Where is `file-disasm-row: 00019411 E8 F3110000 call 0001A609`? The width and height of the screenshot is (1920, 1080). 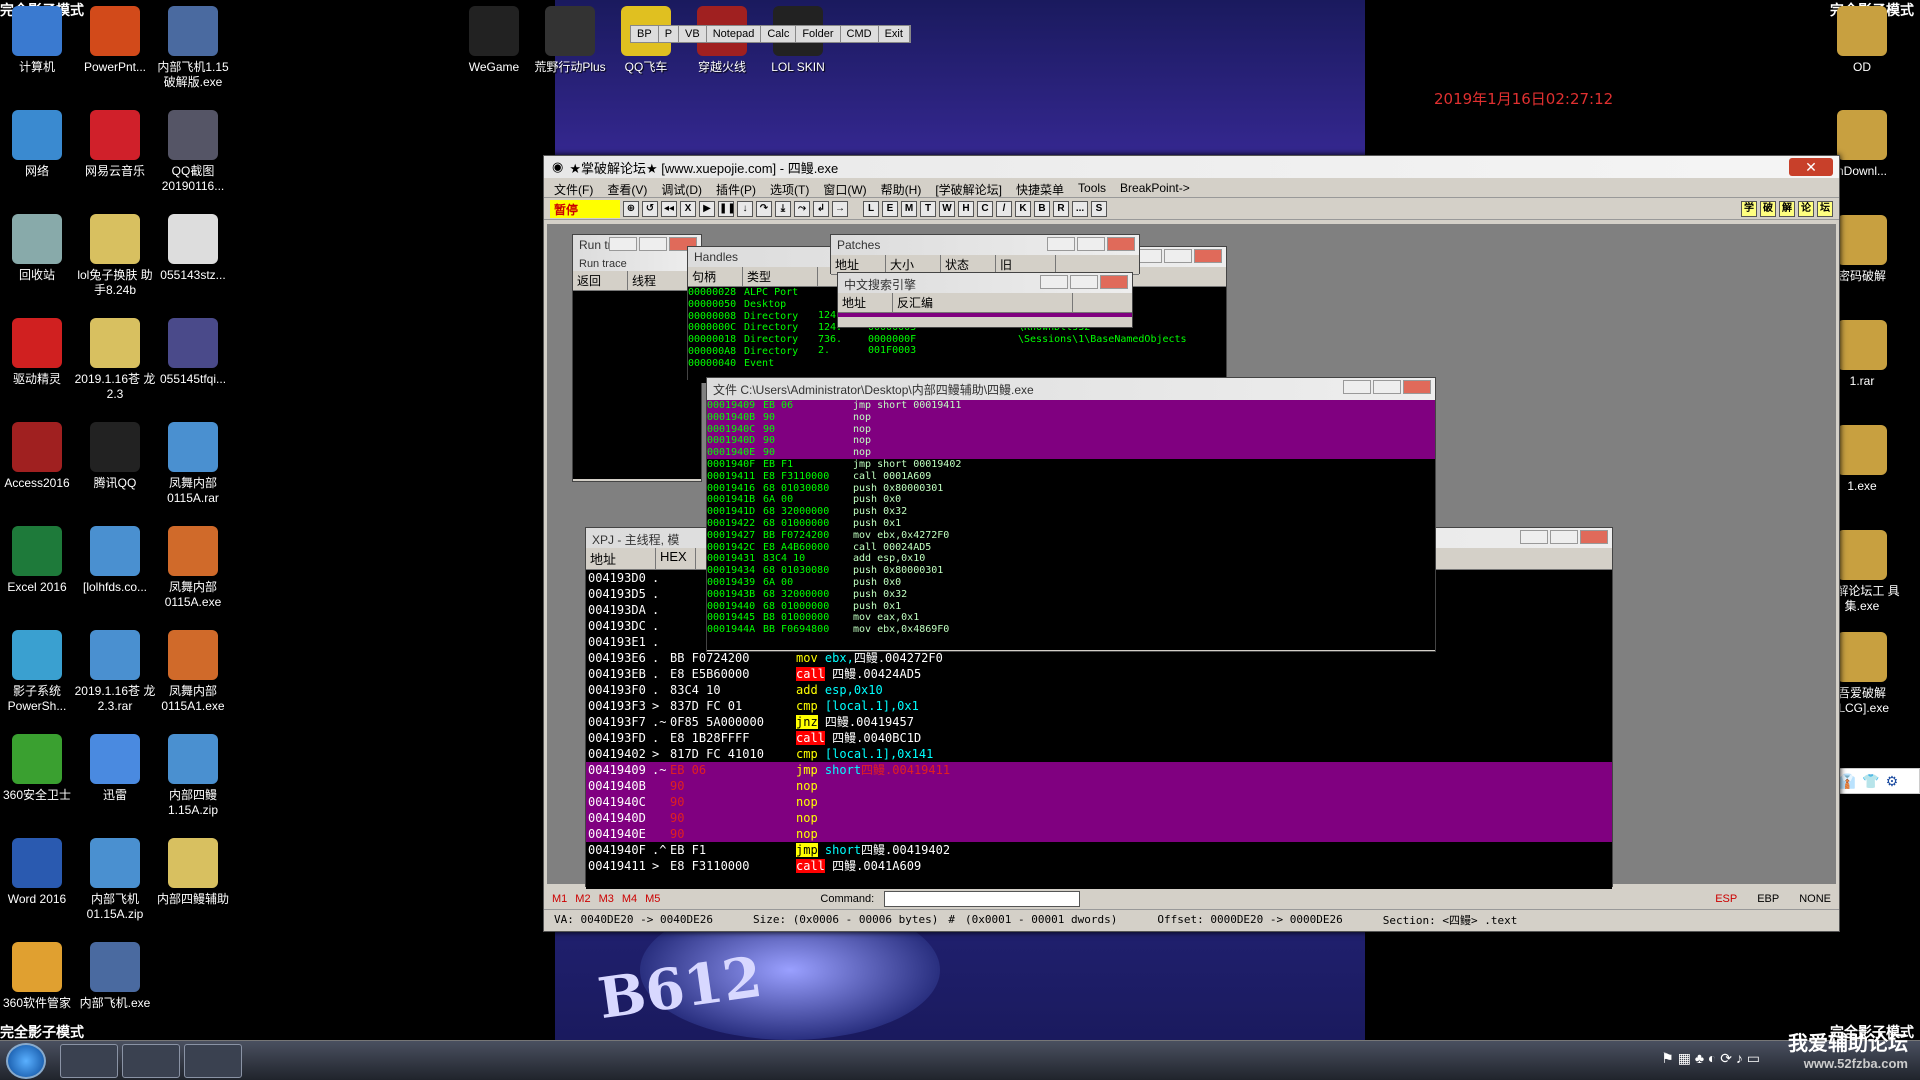
file-disasm-row: 00019411 E8 F3110000 call 0001A609 is located at coordinates (1071, 477).